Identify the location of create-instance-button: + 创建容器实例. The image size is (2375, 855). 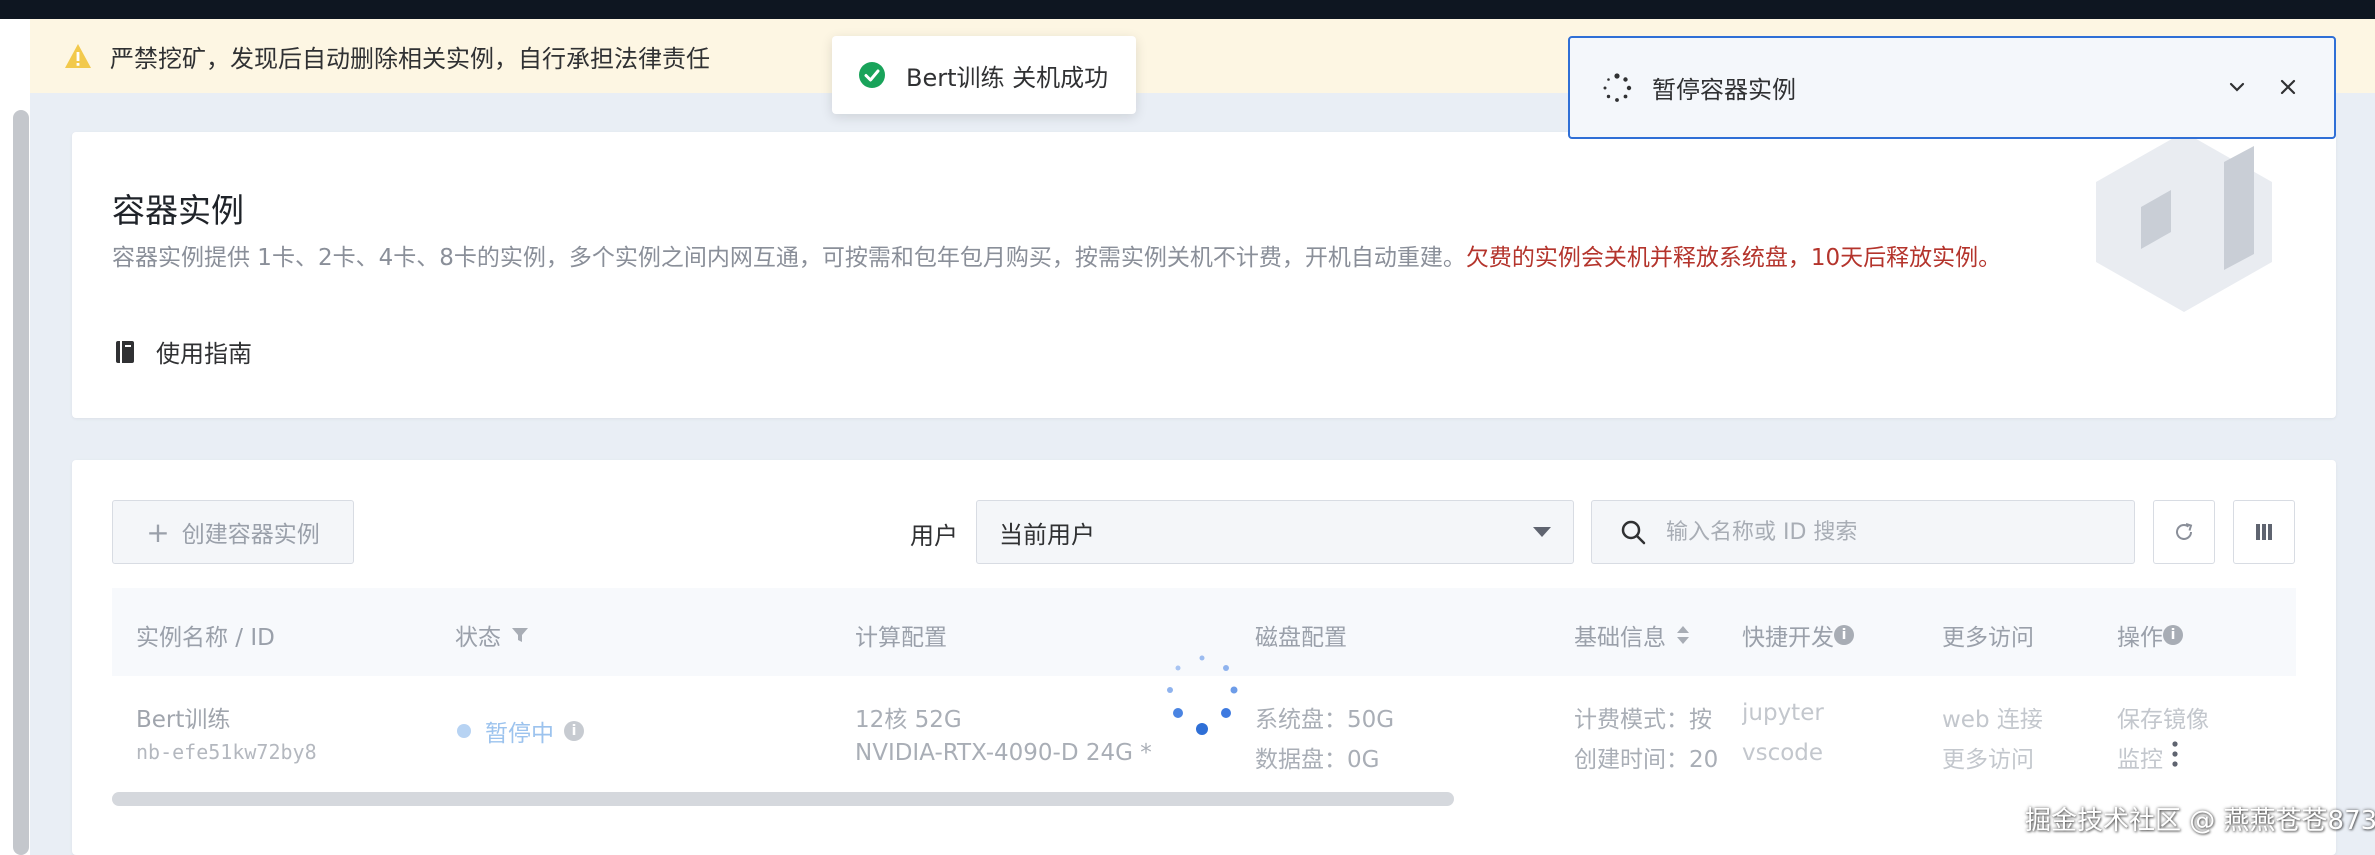
(233, 532).